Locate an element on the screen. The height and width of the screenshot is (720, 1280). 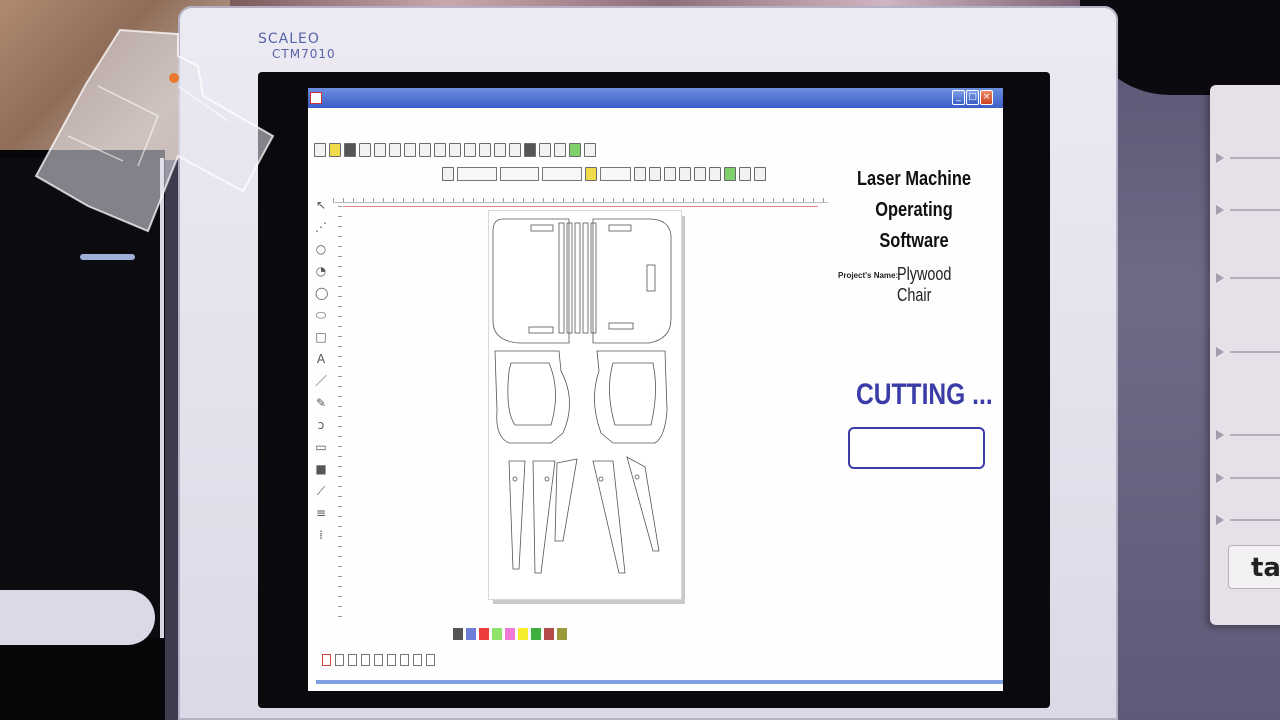
group-icon is located at coordinates (715, 174).